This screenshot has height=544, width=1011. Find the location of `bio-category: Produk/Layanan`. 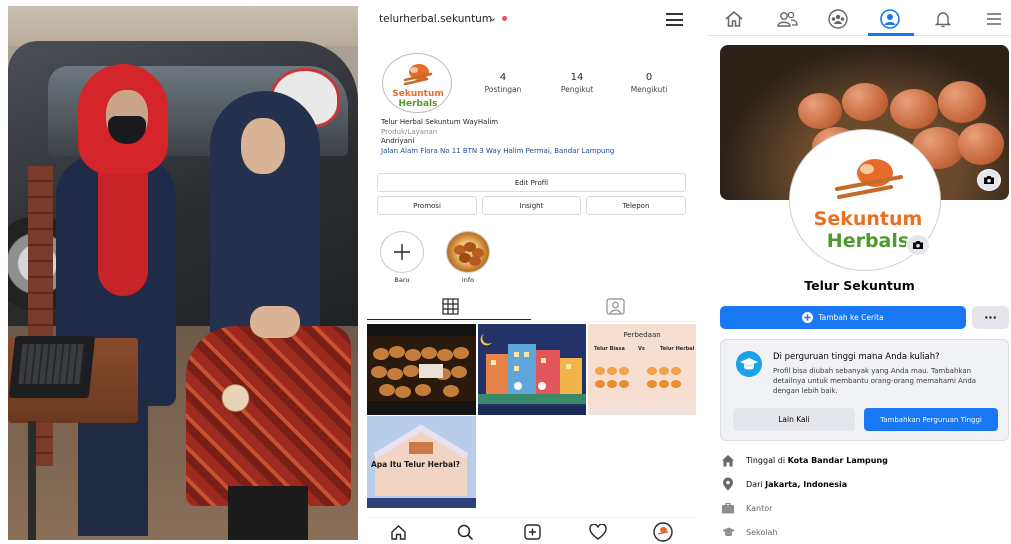

bio-category: Produk/Layanan is located at coordinates (409, 131).